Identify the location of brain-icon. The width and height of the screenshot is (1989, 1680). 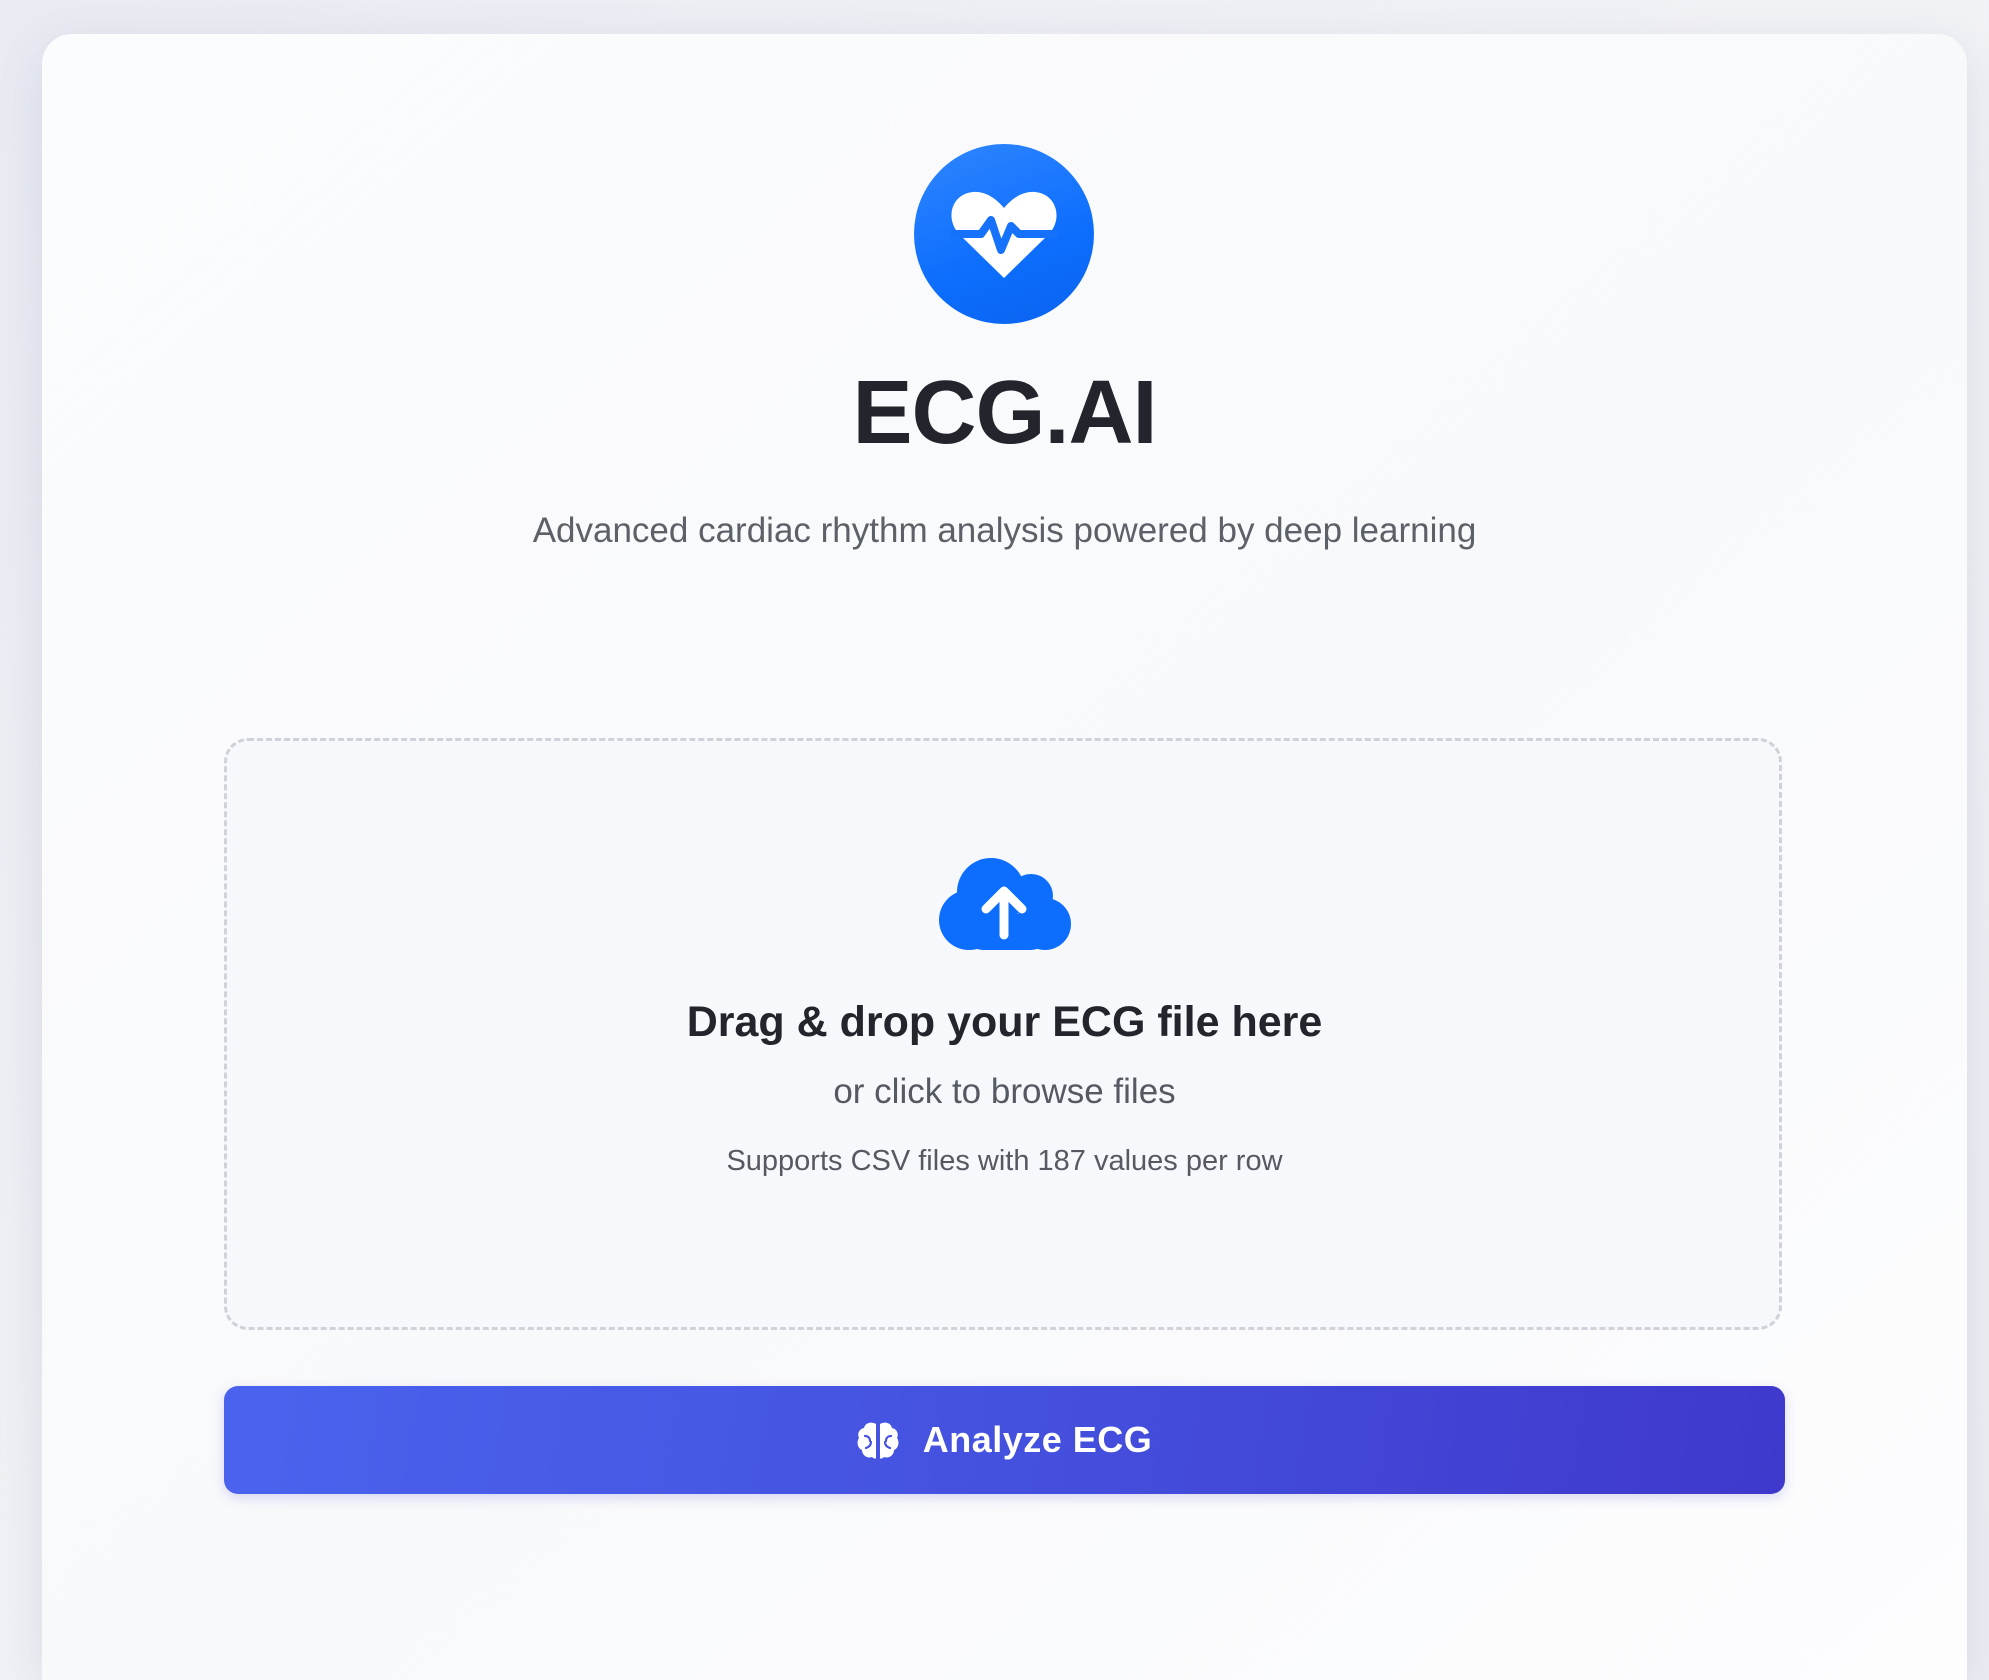
(878, 1440).